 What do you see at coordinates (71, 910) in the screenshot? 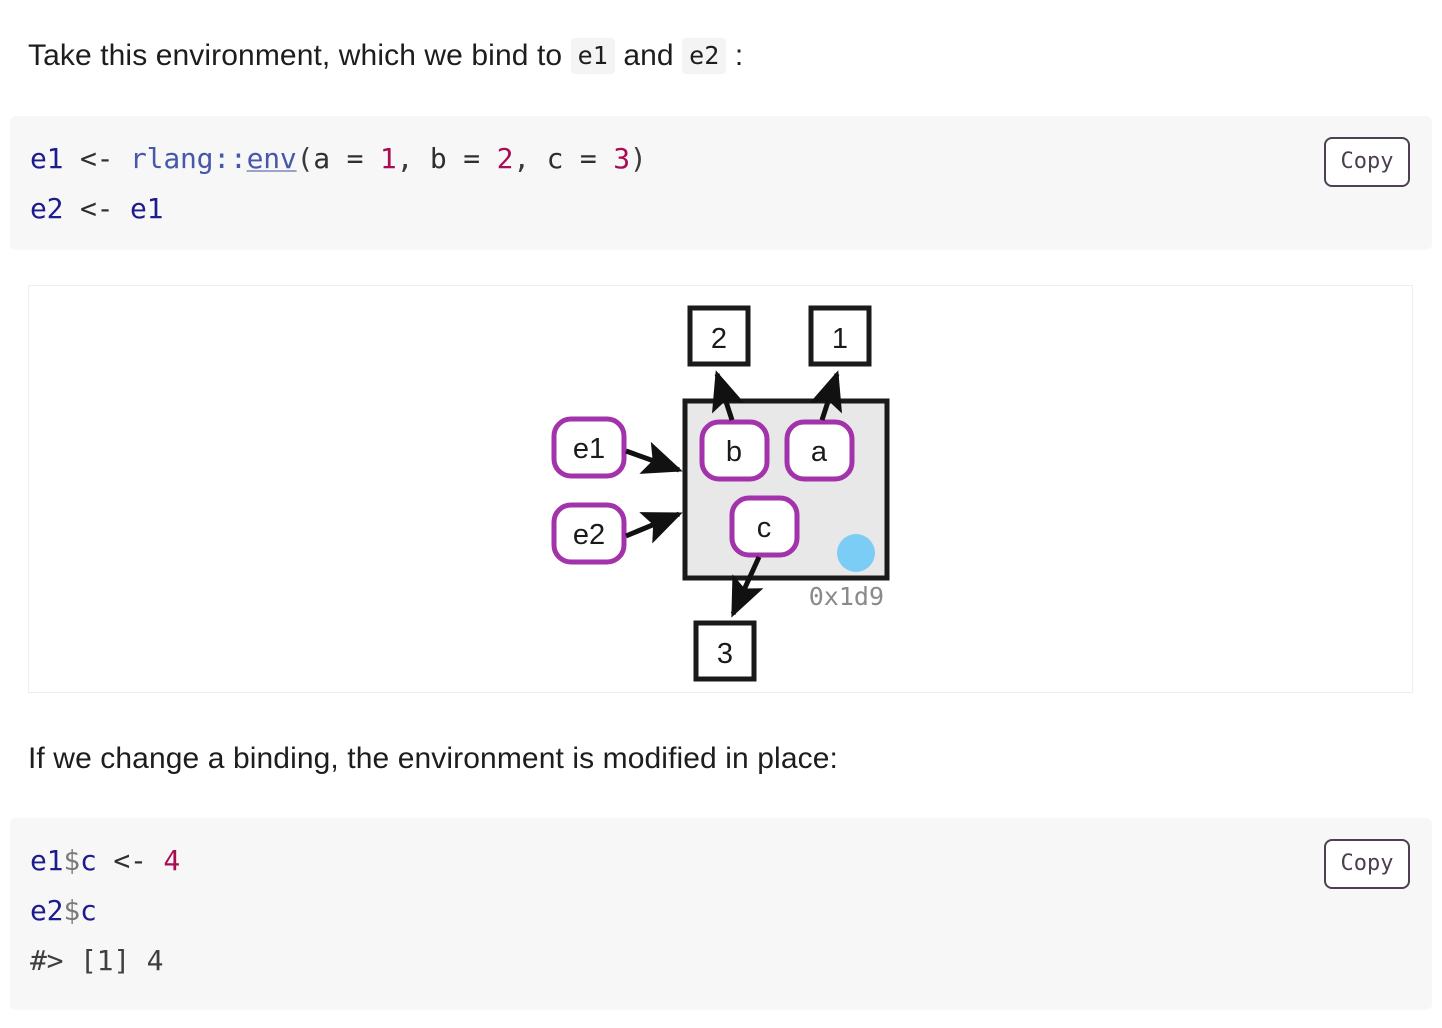
I see `code2-token-dollar-2: $` at bounding box center [71, 910].